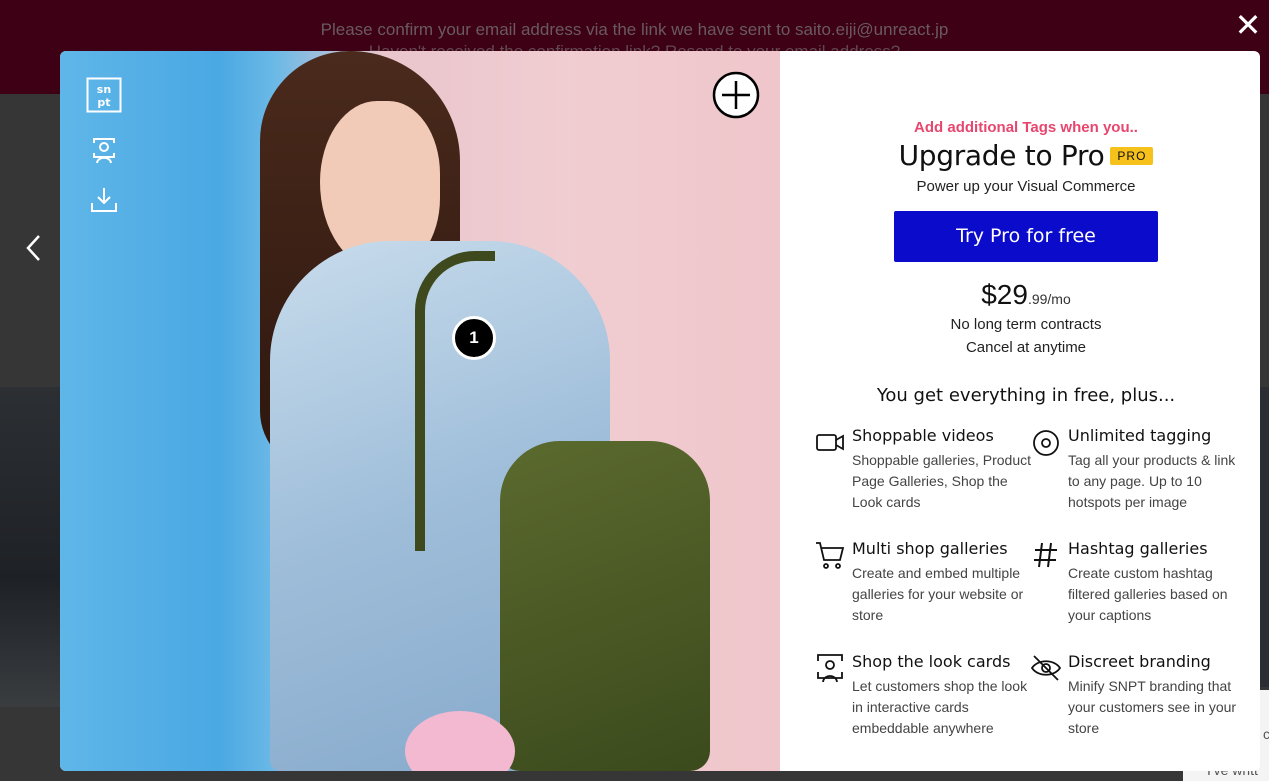 This screenshot has height=781, width=1269. I want to click on previous-arrow-icon, so click(34, 248).